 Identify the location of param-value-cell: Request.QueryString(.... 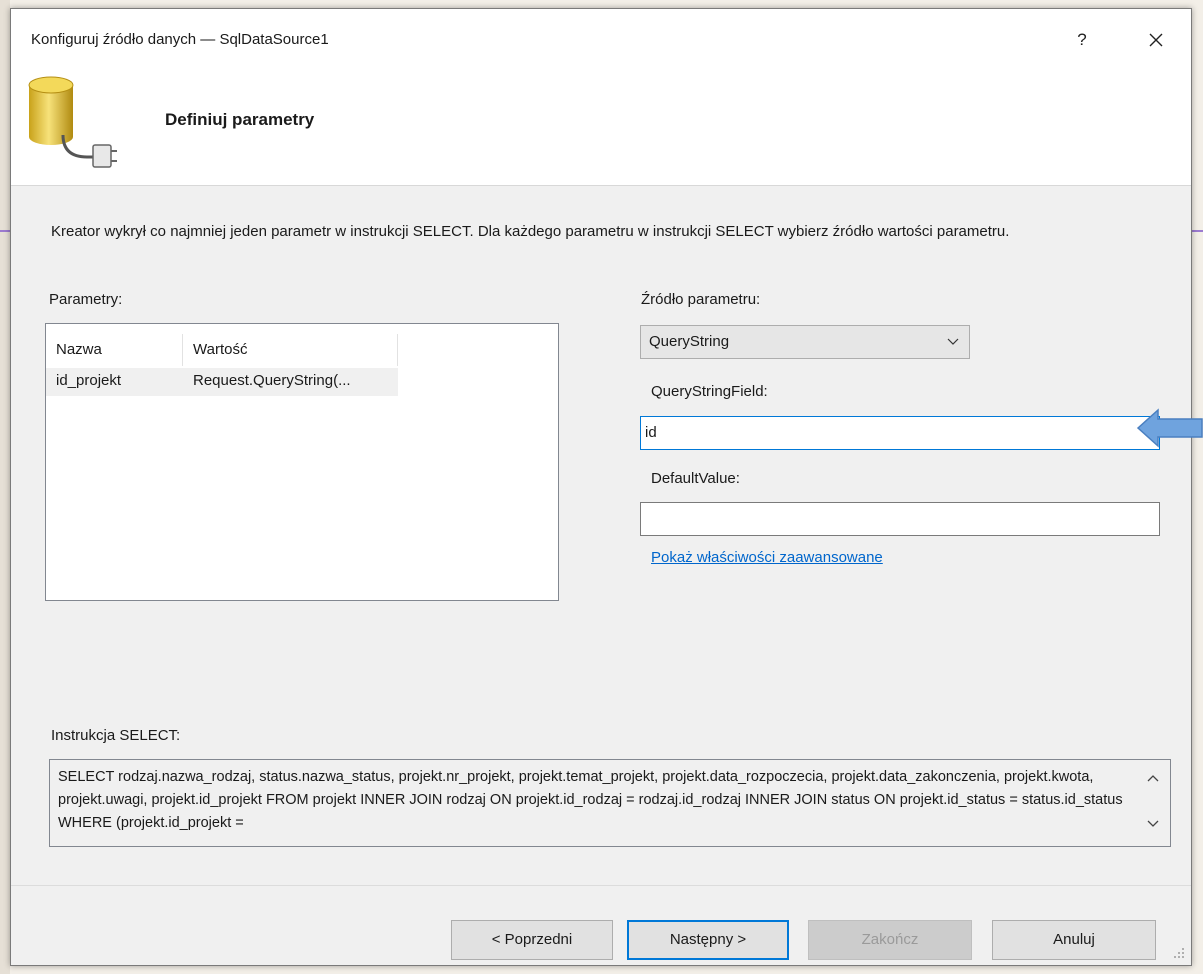
(272, 380).